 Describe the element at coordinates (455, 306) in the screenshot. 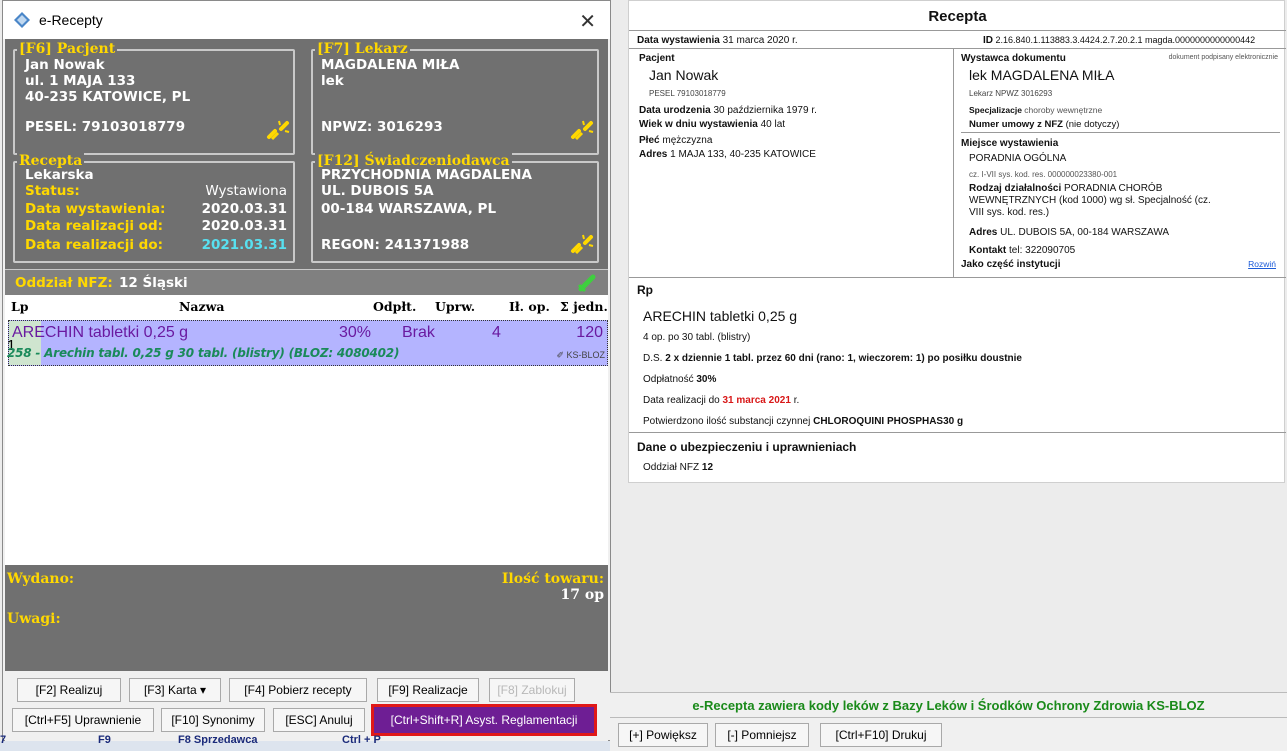

I see `col-uprw: Uprw.` at that location.